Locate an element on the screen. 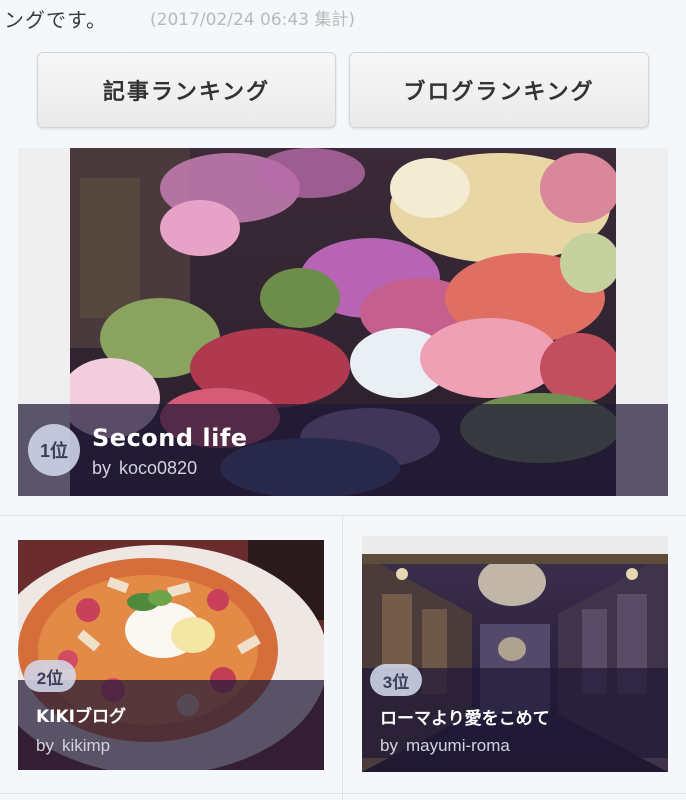  aggregation-timestamp: (2017/02/24 06:43 集計) is located at coordinates (253, 20).